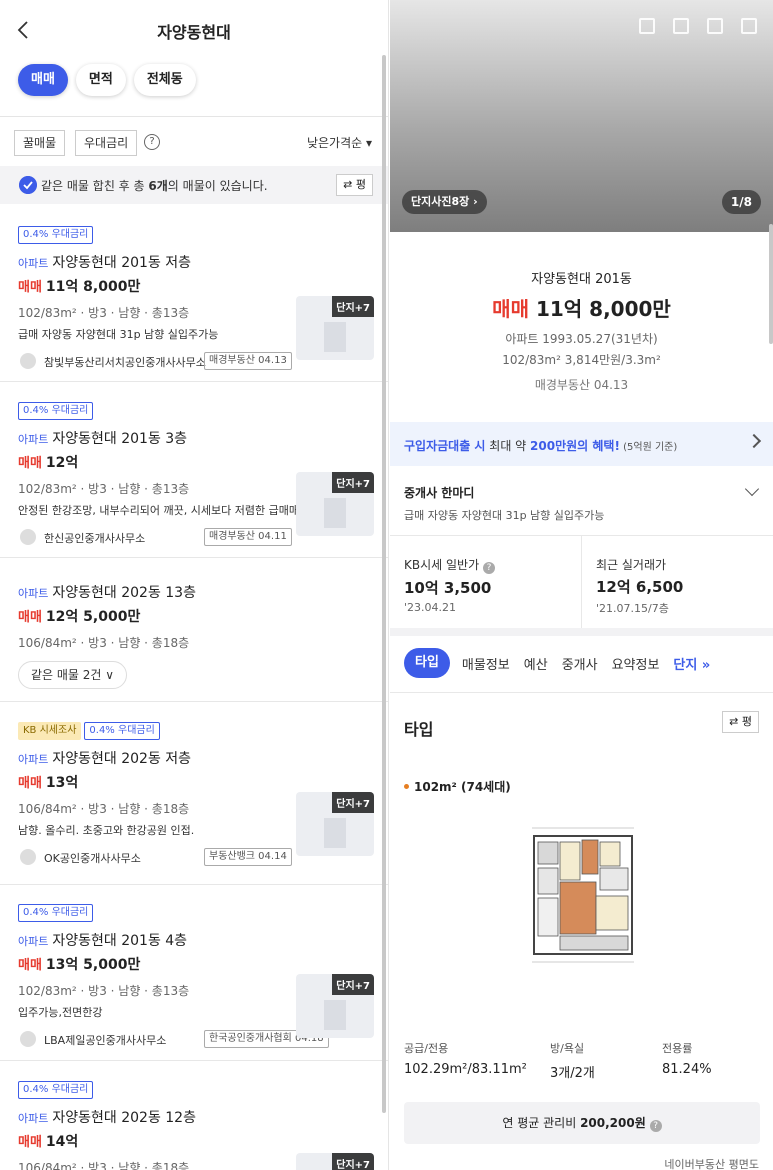  I want to click on listing-price: 매매 13억, so click(48, 783).